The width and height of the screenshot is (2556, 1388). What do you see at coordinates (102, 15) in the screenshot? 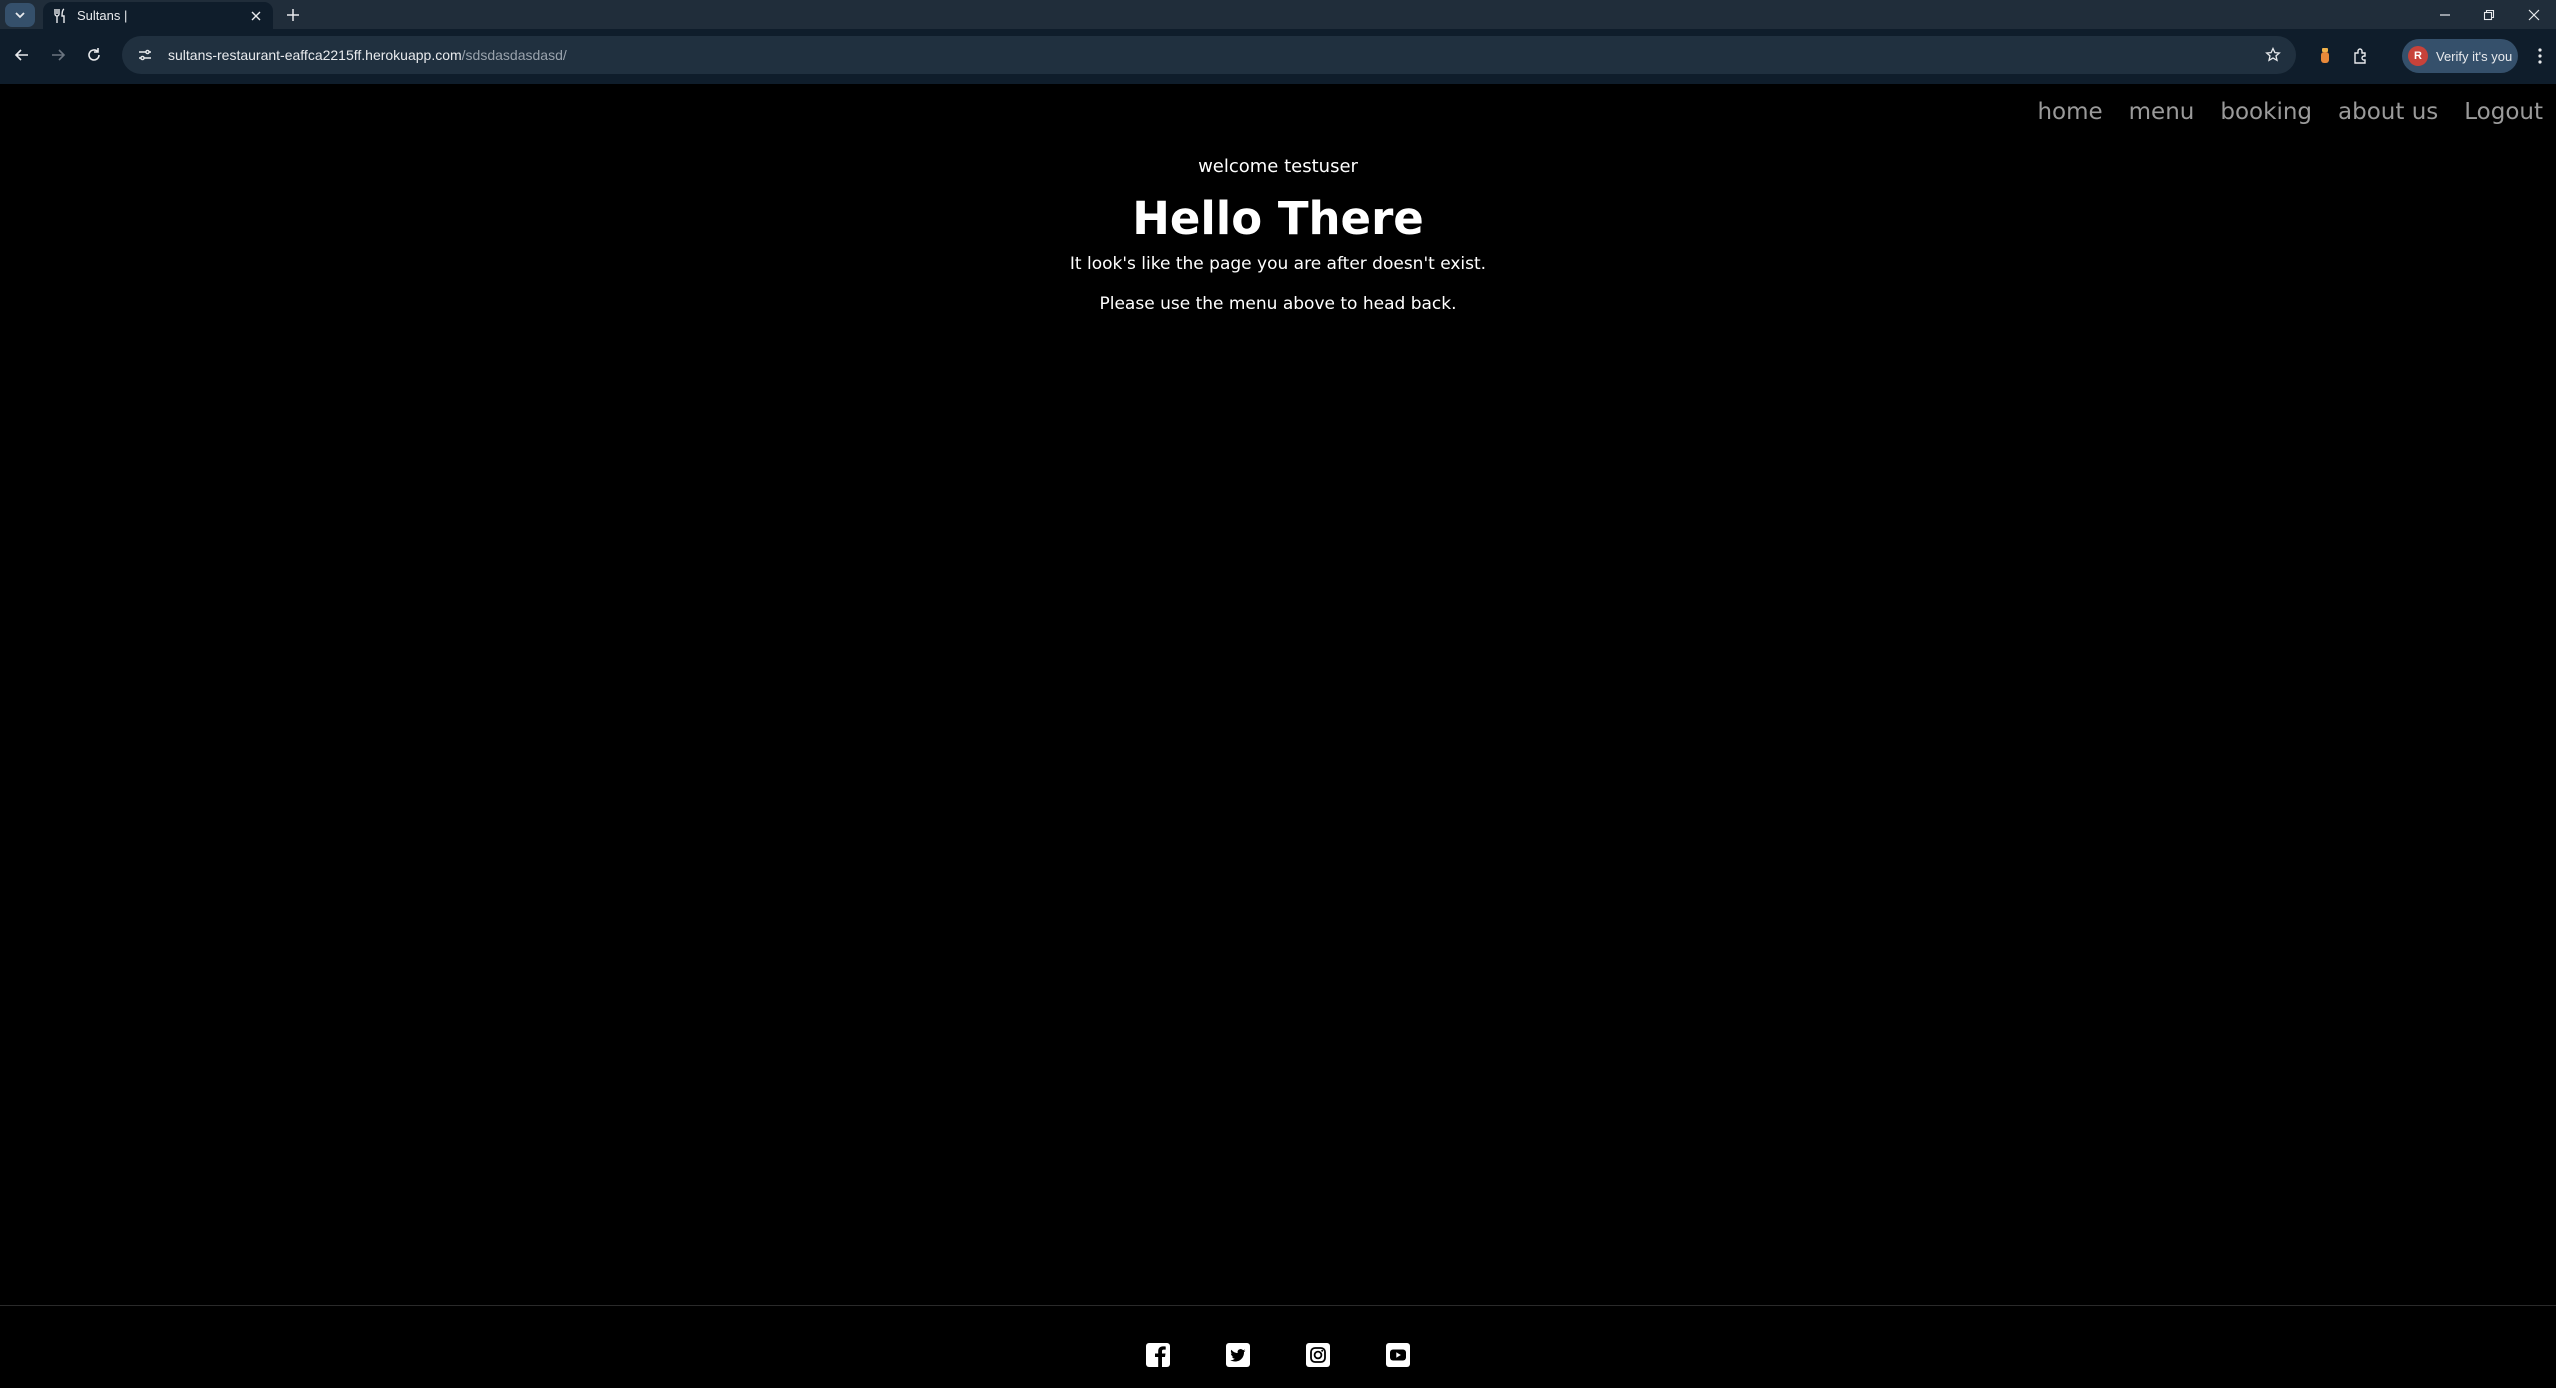
I see `tab-title: Sultans |` at bounding box center [102, 15].